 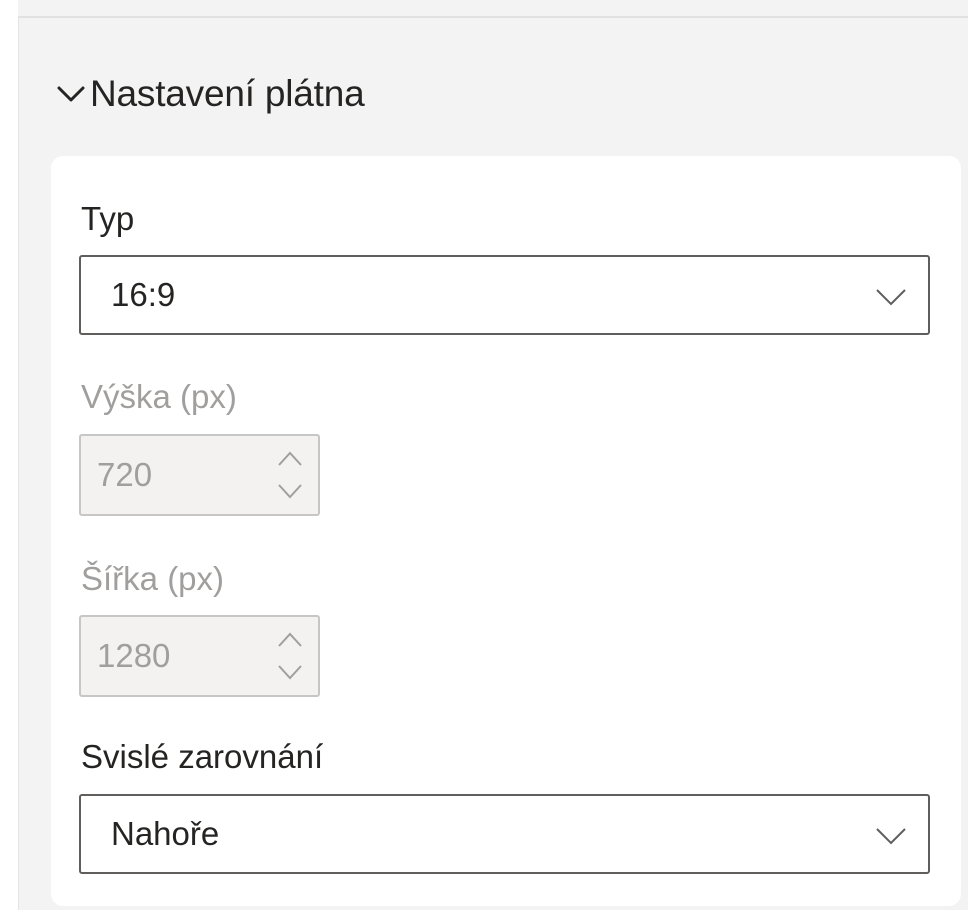 I want to click on vertical-alignment-label: Svislé zarovnání, so click(x=202, y=756).